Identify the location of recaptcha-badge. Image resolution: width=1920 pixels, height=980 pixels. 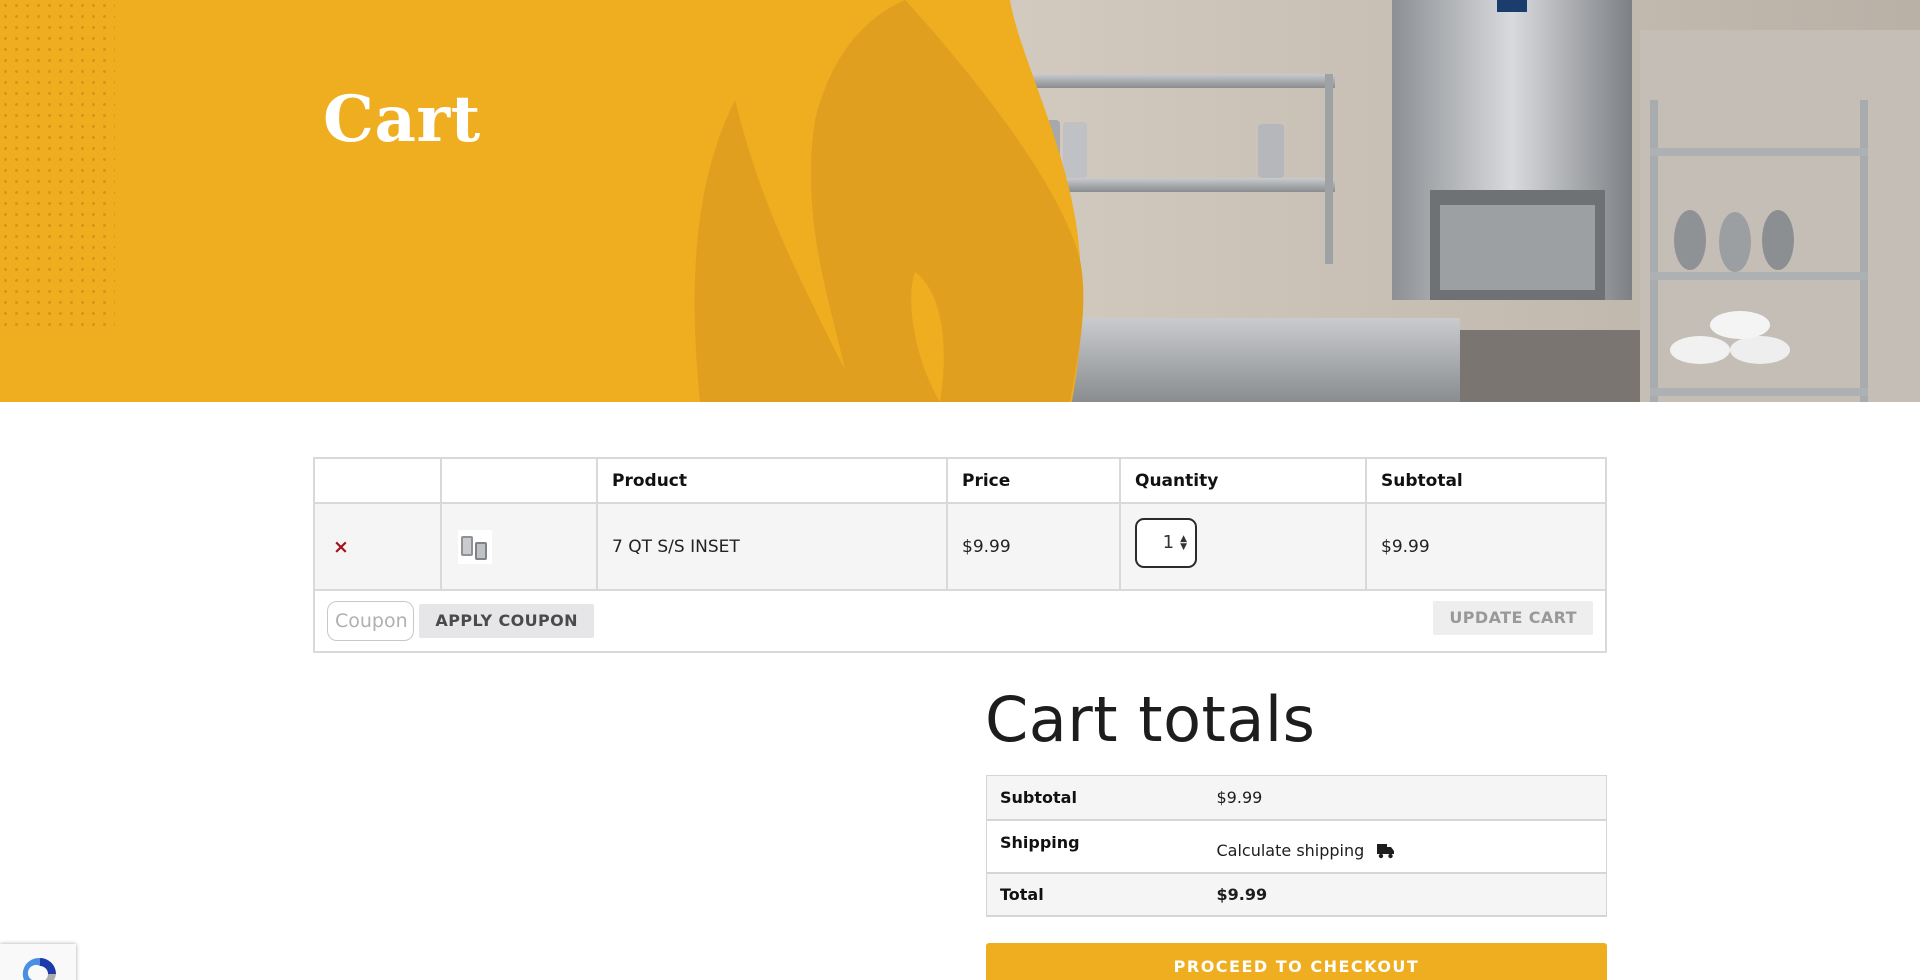
(38, 962).